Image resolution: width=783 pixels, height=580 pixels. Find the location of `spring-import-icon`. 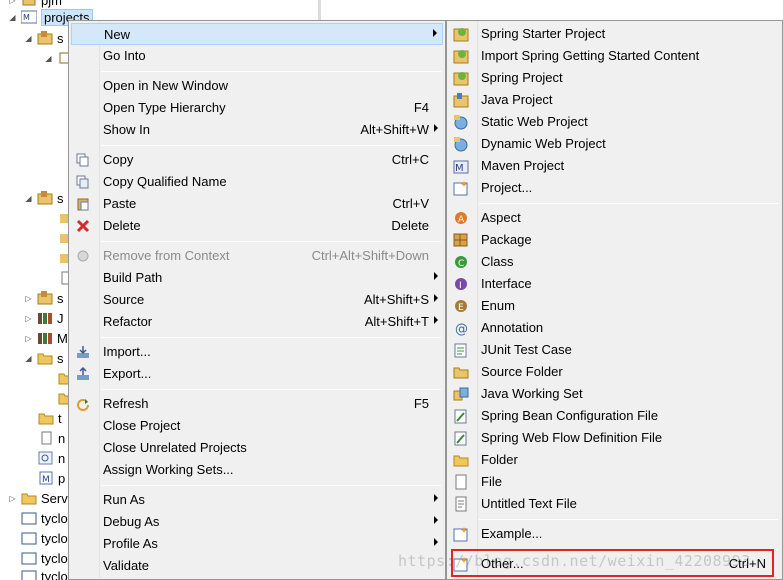

spring-import-icon is located at coordinates (461, 56).